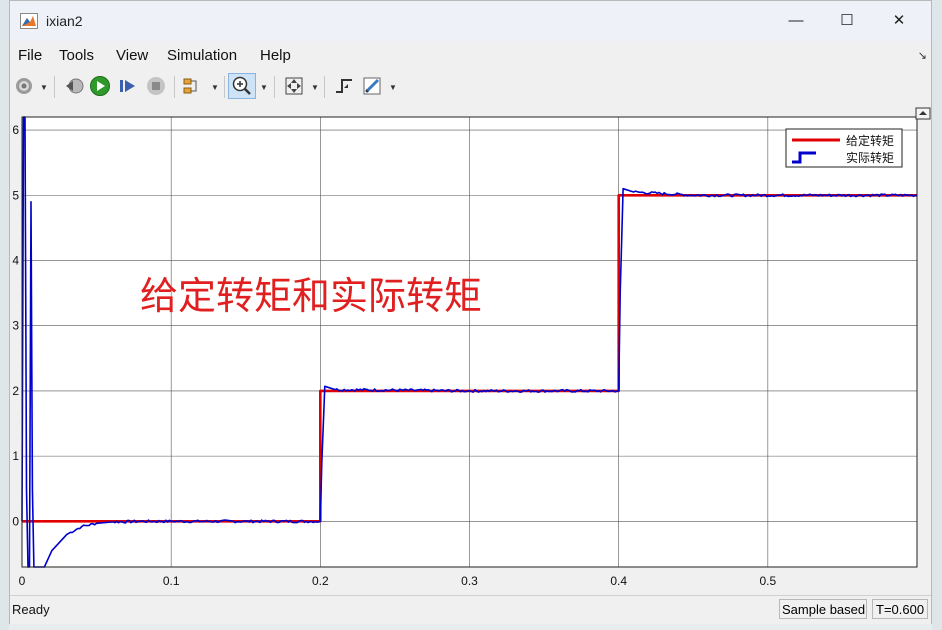 Image resolution: width=942 pixels, height=630 pixels. Describe the element at coordinates (74, 86) in the screenshot. I see `step-back-icon` at that location.